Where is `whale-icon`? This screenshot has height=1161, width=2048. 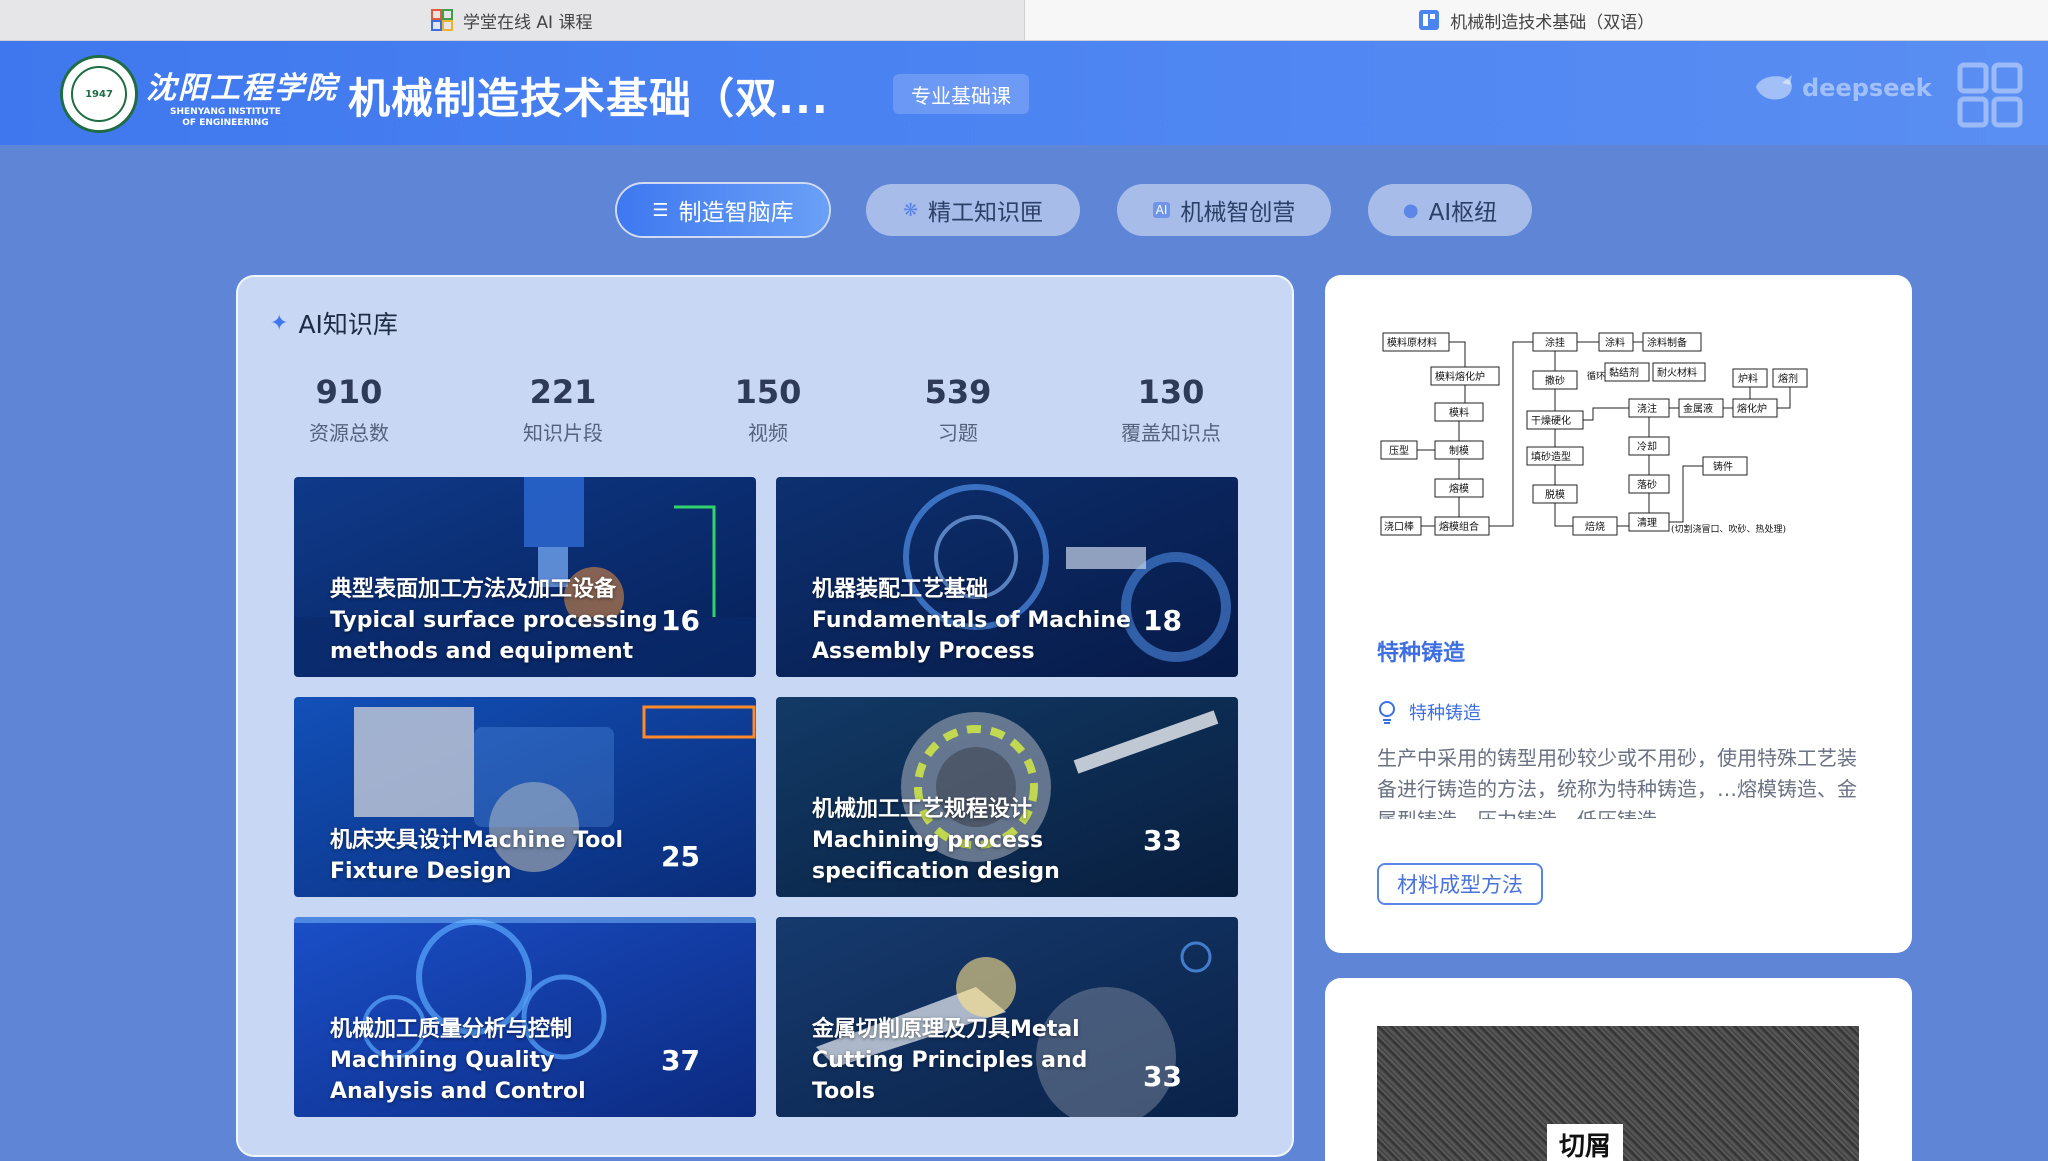 whale-icon is located at coordinates (1774, 87).